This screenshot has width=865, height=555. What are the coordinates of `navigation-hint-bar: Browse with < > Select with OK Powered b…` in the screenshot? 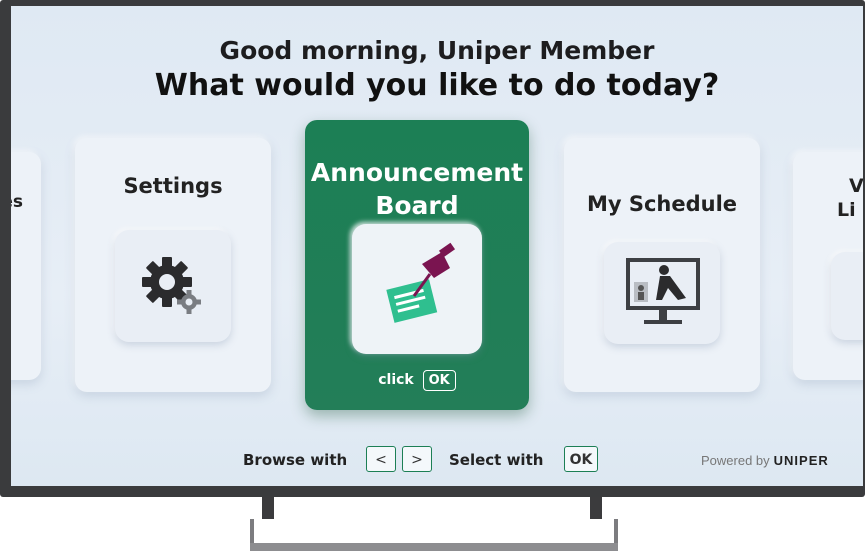 It's located at (437, 460).